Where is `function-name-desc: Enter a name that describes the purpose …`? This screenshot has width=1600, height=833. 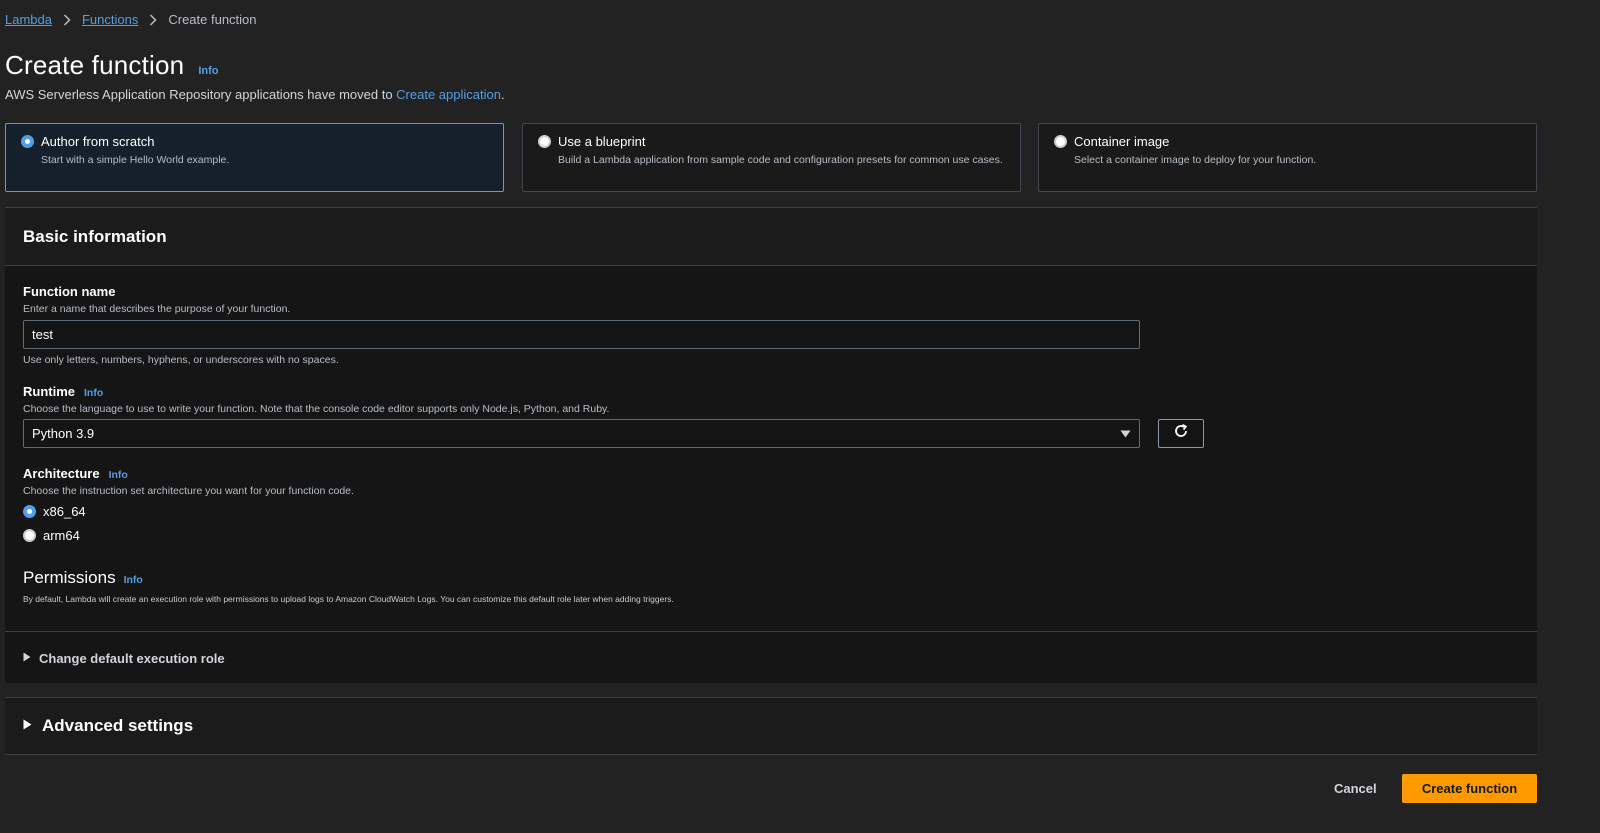 function-name-desc: Enter a name that describes the purpose … is located at coordinates (157, 309).